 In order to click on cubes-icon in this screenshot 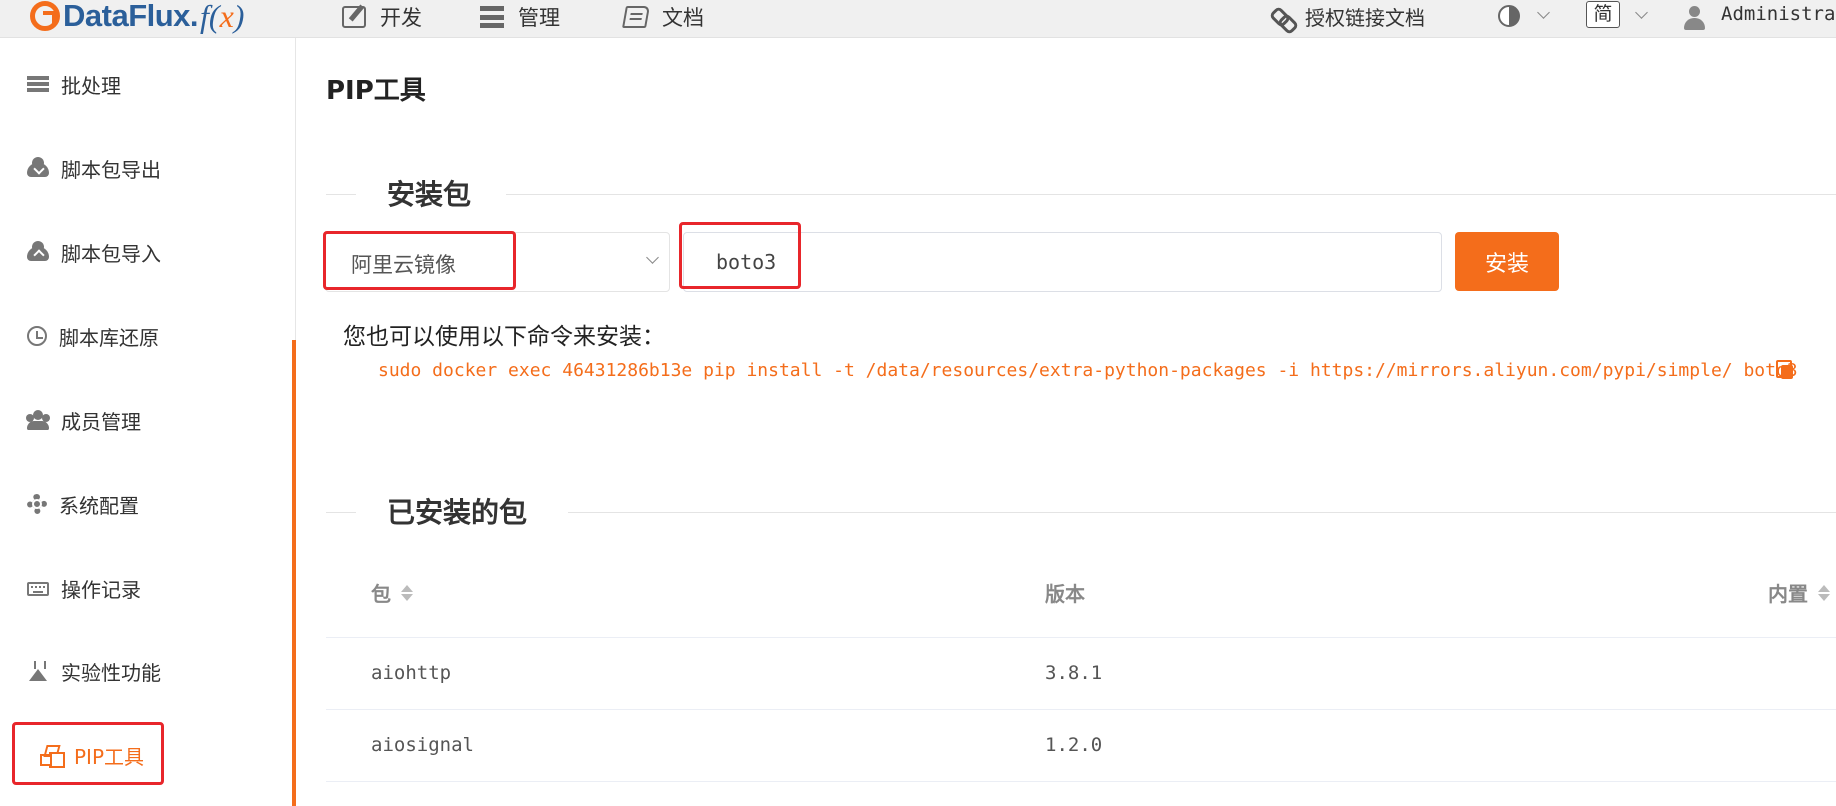, I will do `click(51, 755)`.